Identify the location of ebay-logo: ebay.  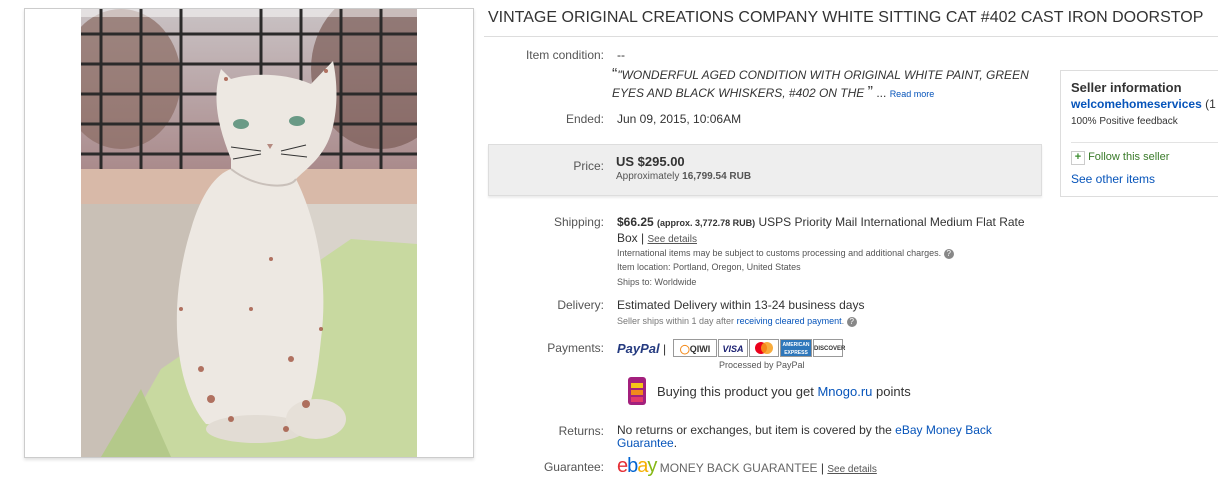
(637, 466).